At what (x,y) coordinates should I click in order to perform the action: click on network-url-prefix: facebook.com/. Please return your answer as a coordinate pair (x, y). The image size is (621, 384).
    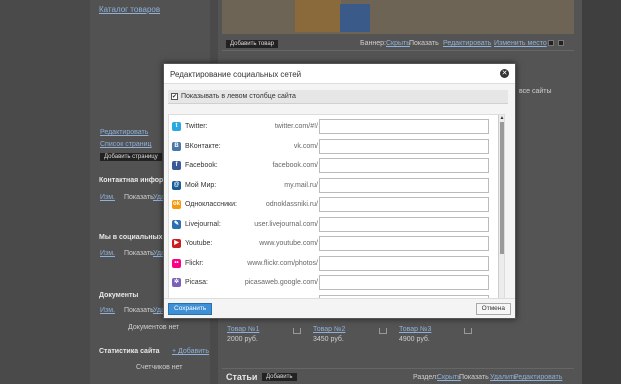
    Looking at the image, I should click on (295, 165).